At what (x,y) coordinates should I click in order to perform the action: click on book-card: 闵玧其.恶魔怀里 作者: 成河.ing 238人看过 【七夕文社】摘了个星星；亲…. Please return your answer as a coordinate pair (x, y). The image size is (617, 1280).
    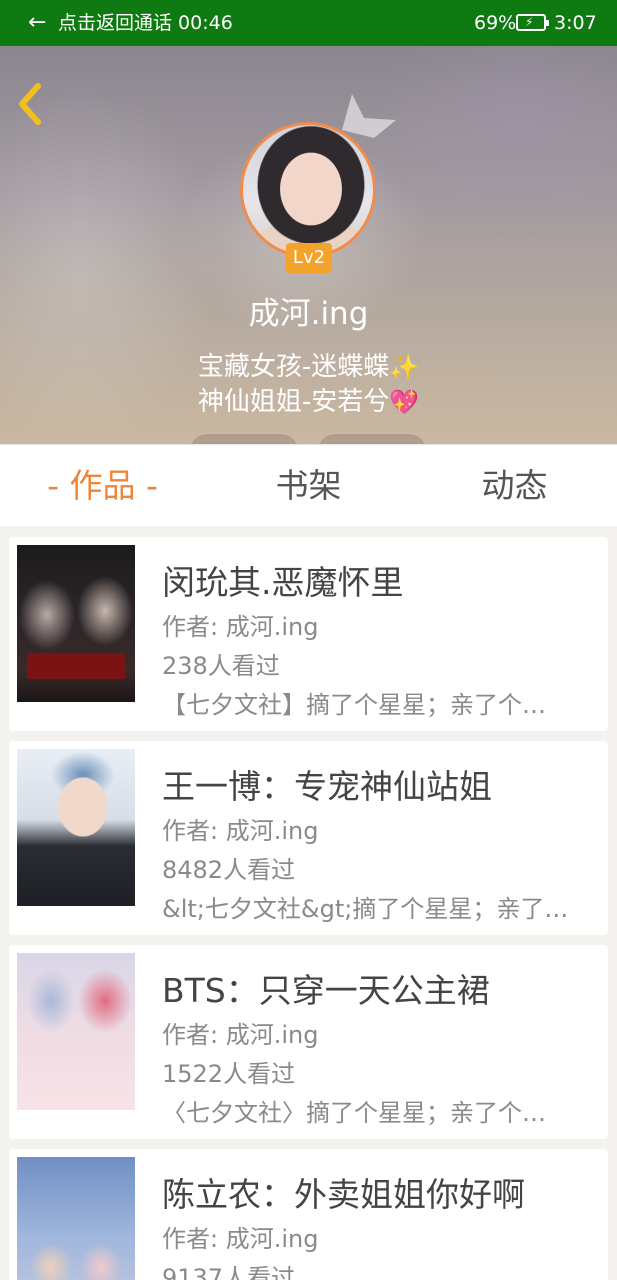
    Looking at the image, I should click on (308, 634).